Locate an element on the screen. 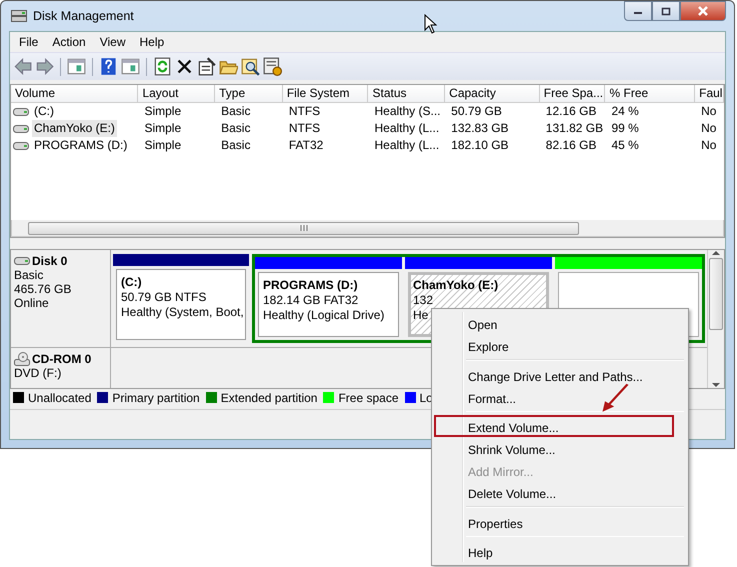  table-cell-text: 131.82 GB is located at coordinates (574, 128).